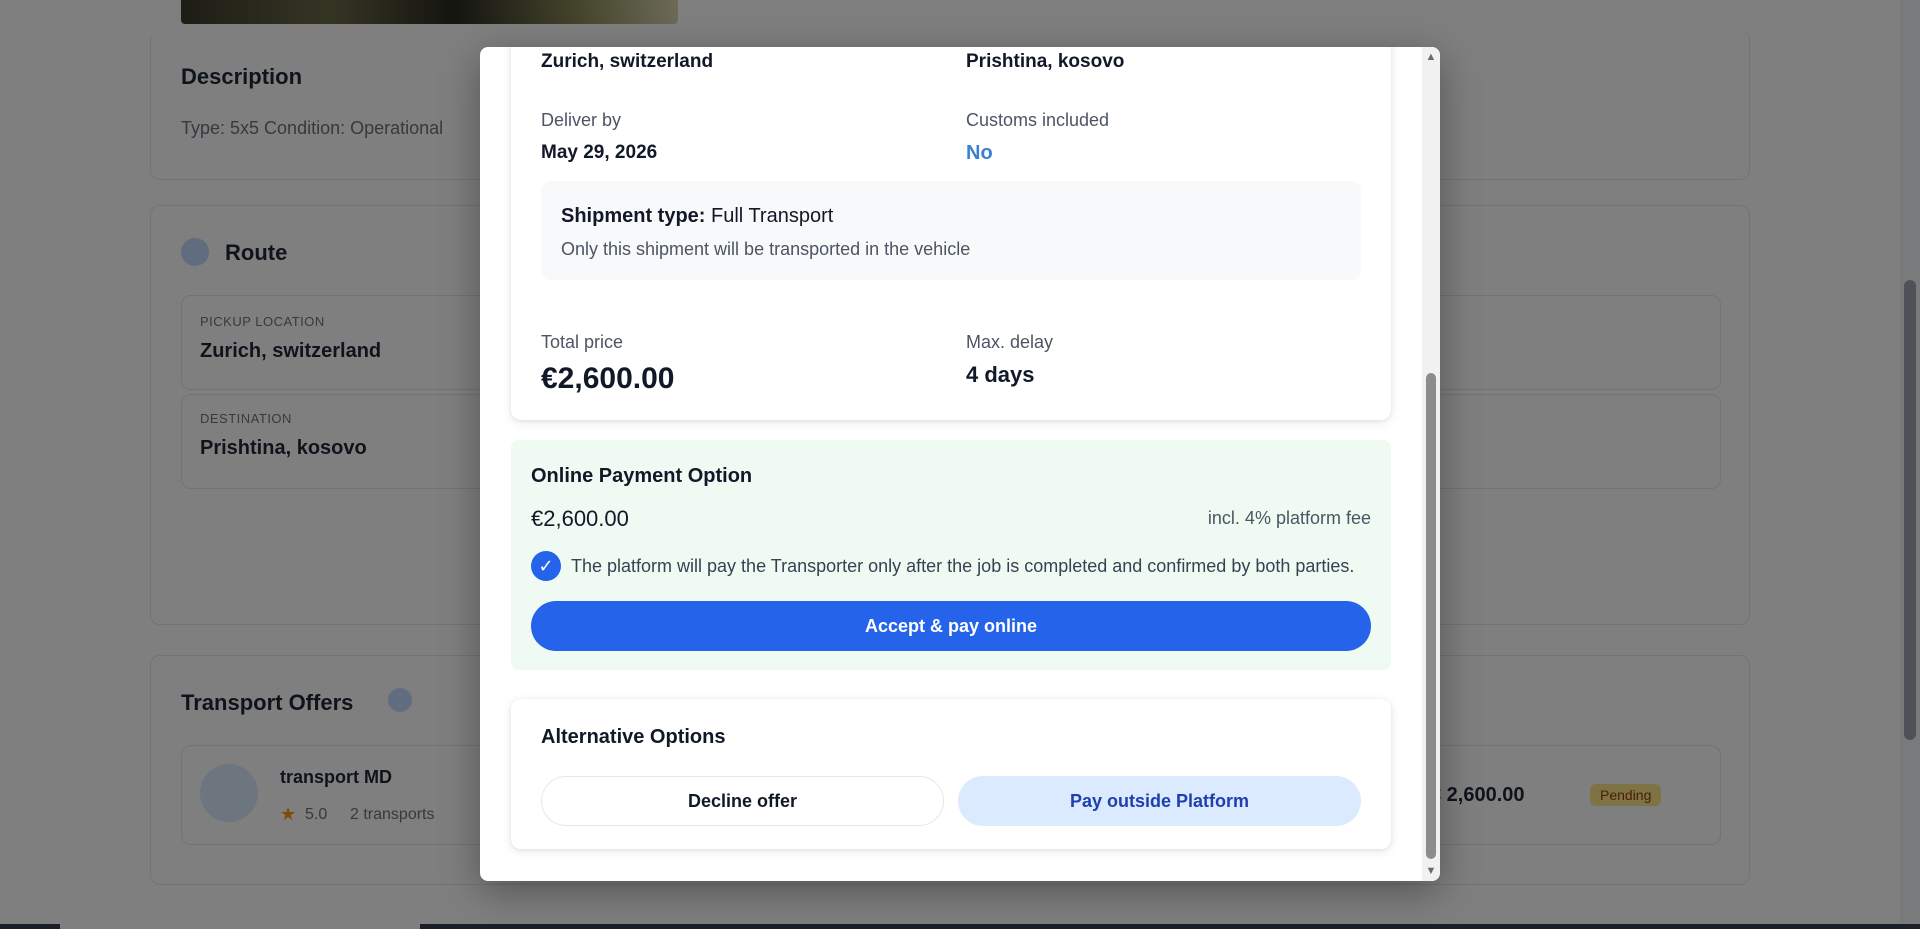 Image resolution: width=1920 pixels, height=929 pixels. I want to click on total-price-value: €2,600.00, so click(608, 378).